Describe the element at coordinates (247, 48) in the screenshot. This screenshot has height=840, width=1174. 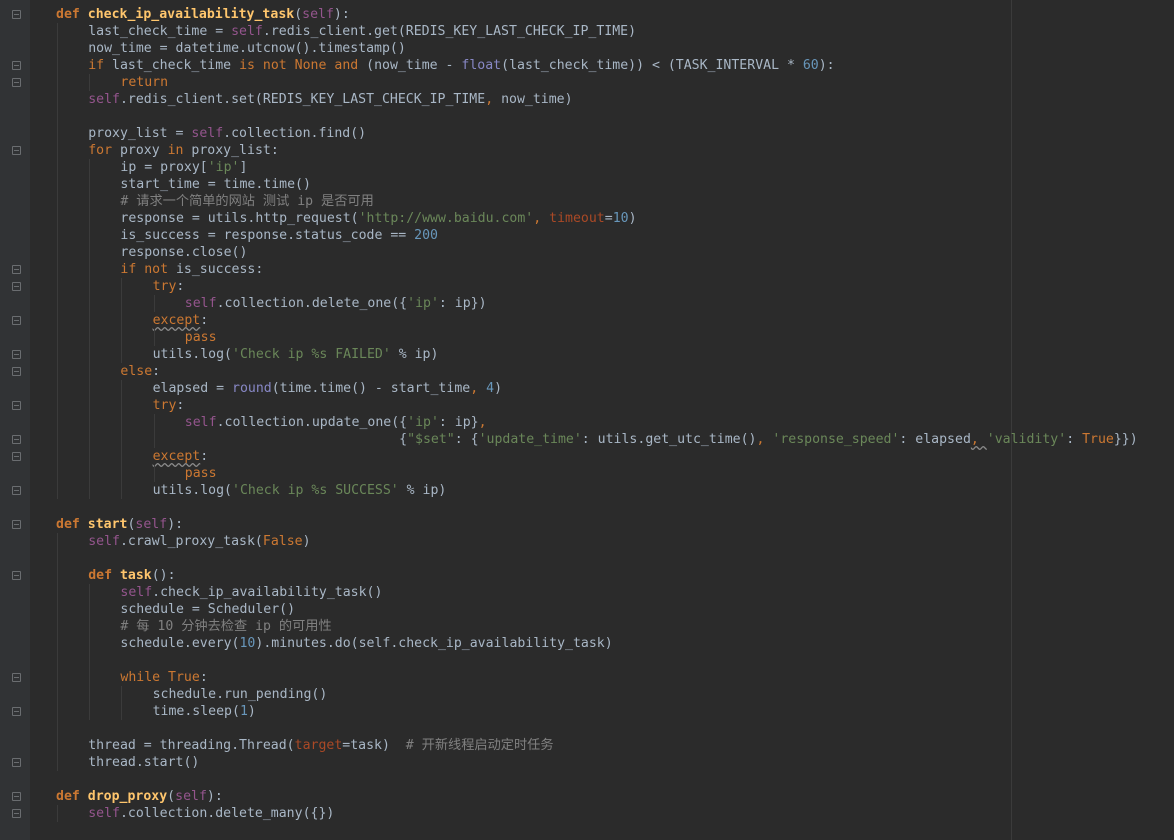
I see `code-token: now_time = datetime.utcnow().timestamp()` at that location.